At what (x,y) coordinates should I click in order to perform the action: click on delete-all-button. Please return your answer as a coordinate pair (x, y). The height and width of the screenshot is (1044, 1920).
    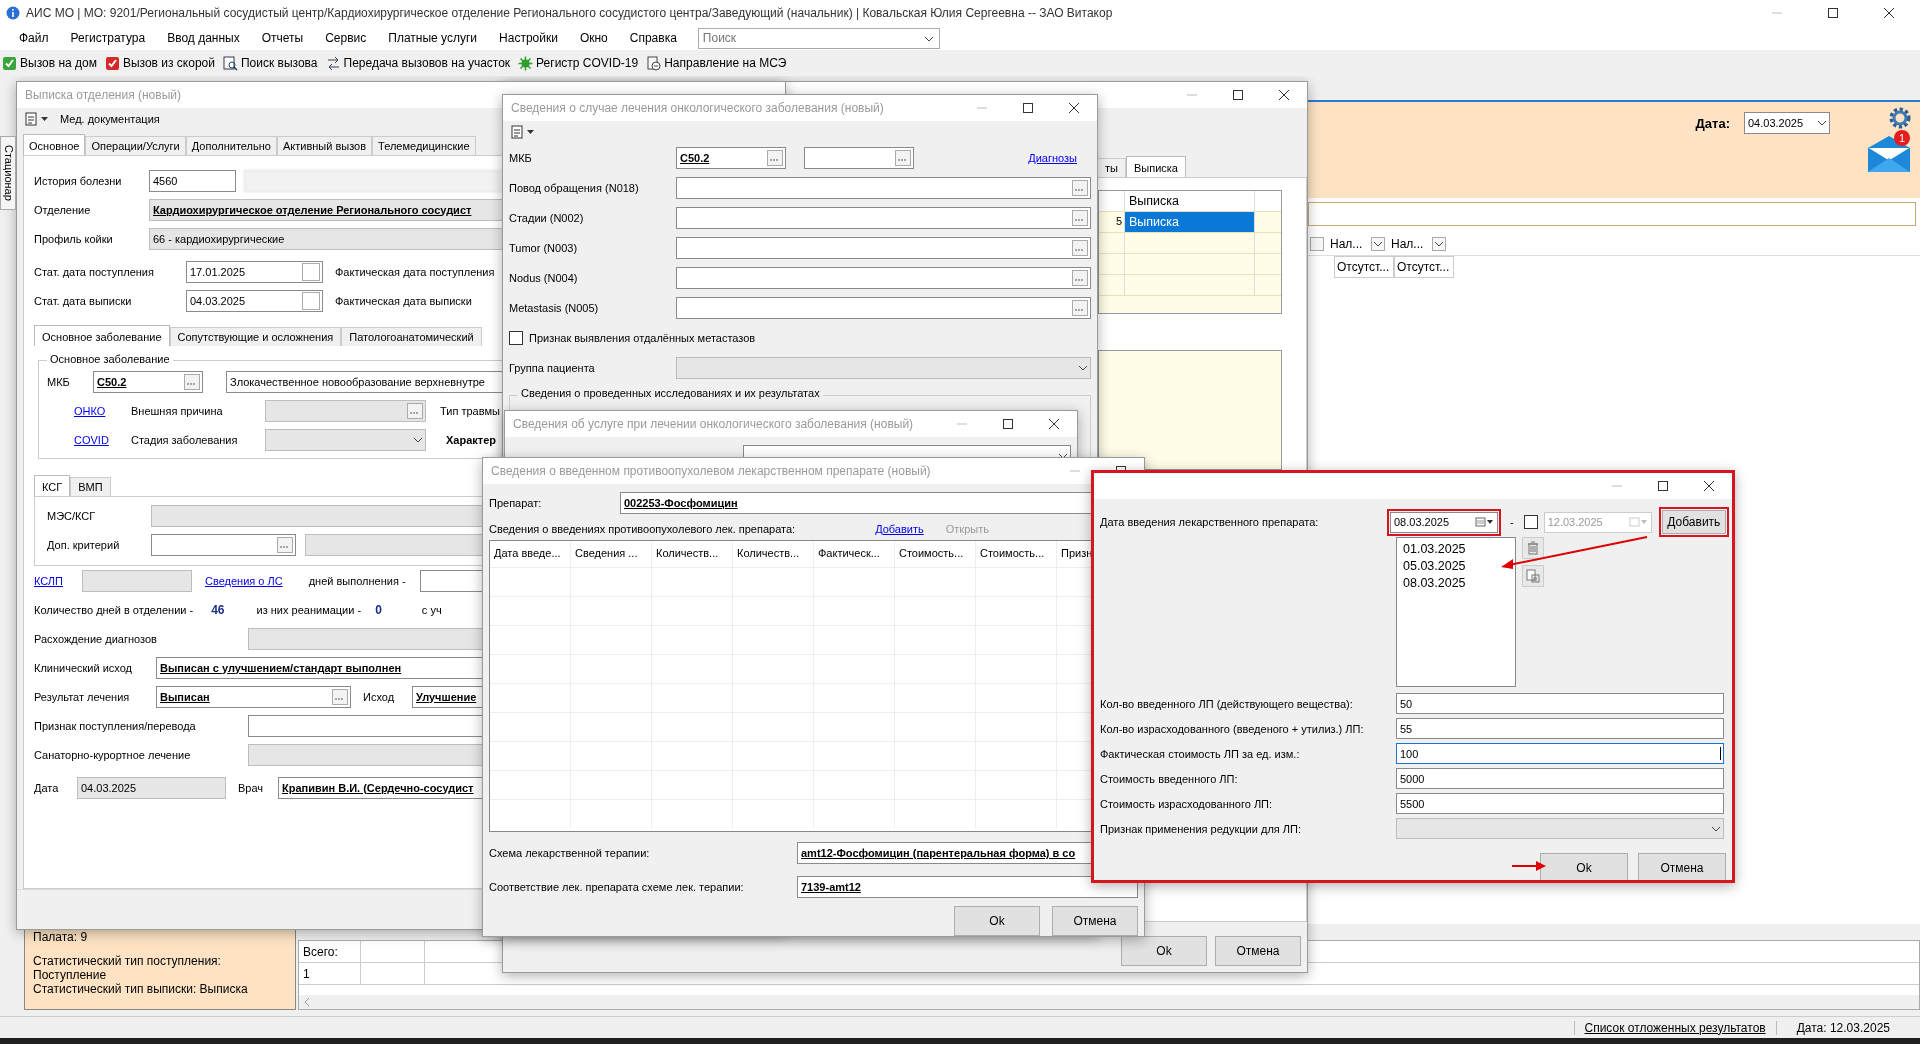
    Looking at the image, I should click on (1533, 576).